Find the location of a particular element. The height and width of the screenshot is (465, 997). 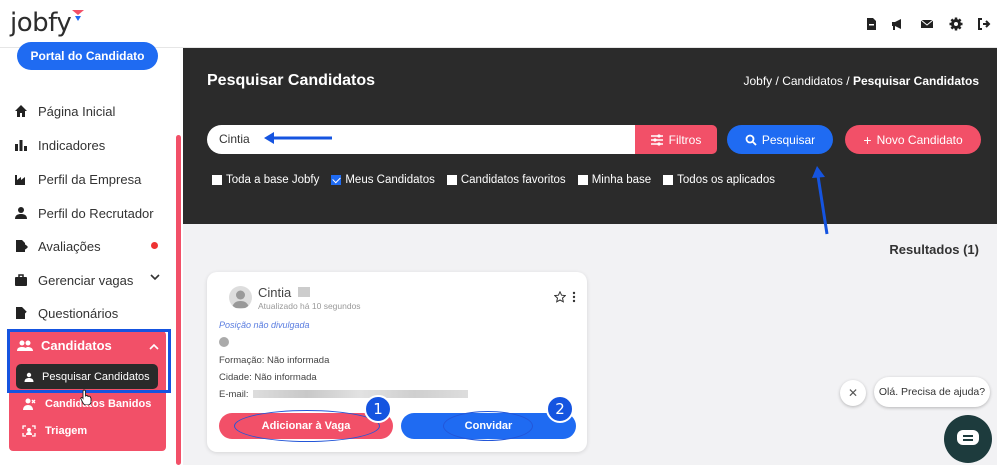

sliders-icon is located at coordinates (656, 139).